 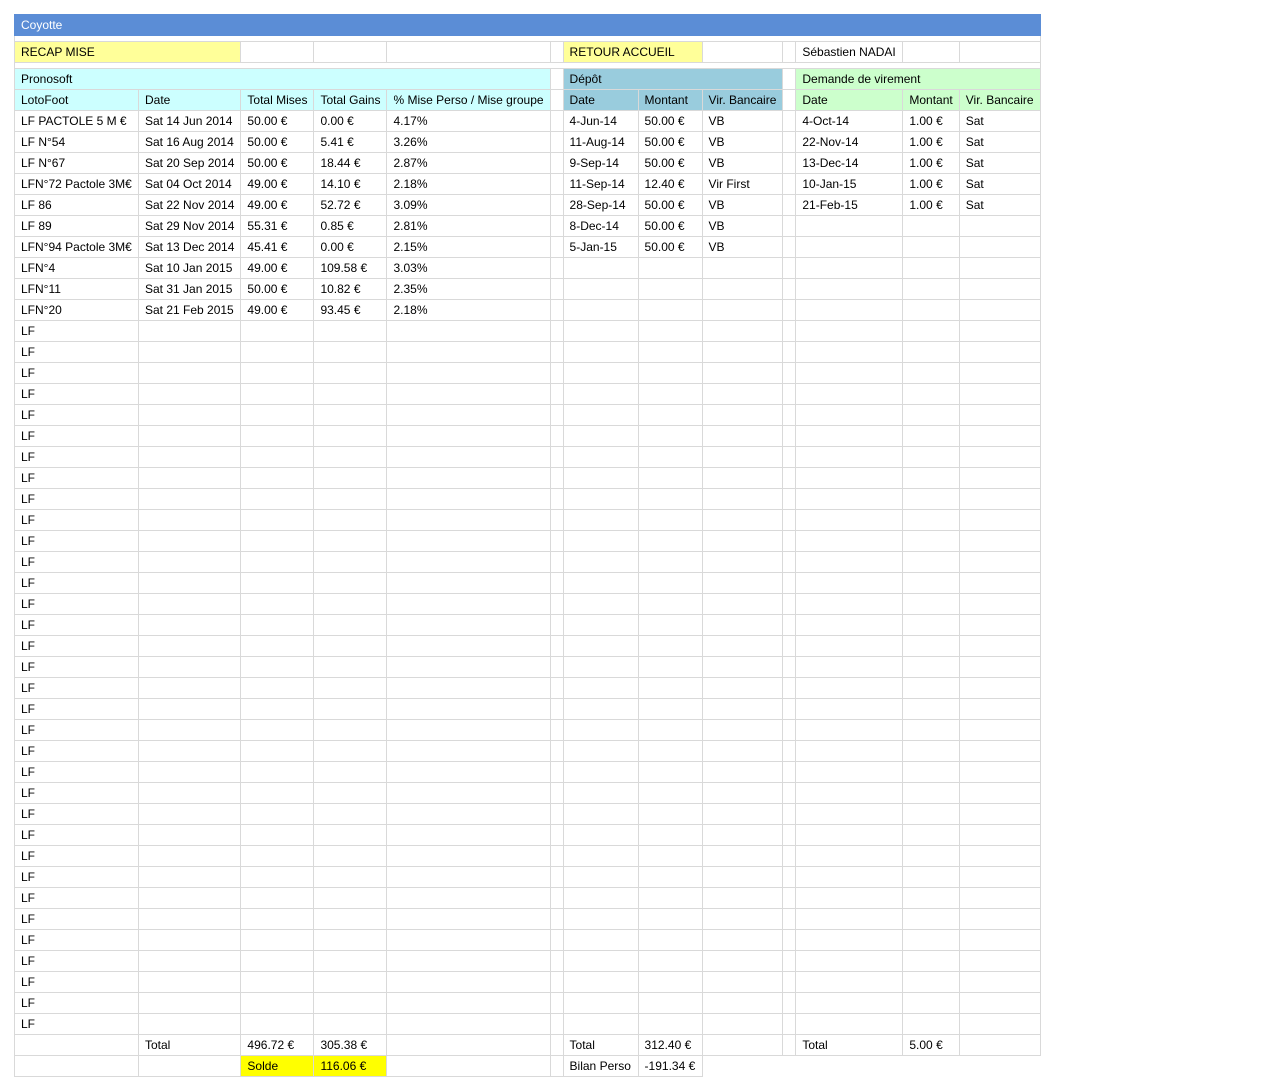 What do you see at coordinates (600, 1066) in the screenshot?
I see `bilan-perso-label: Bilan Perso` at bounding box center [600, 1066].